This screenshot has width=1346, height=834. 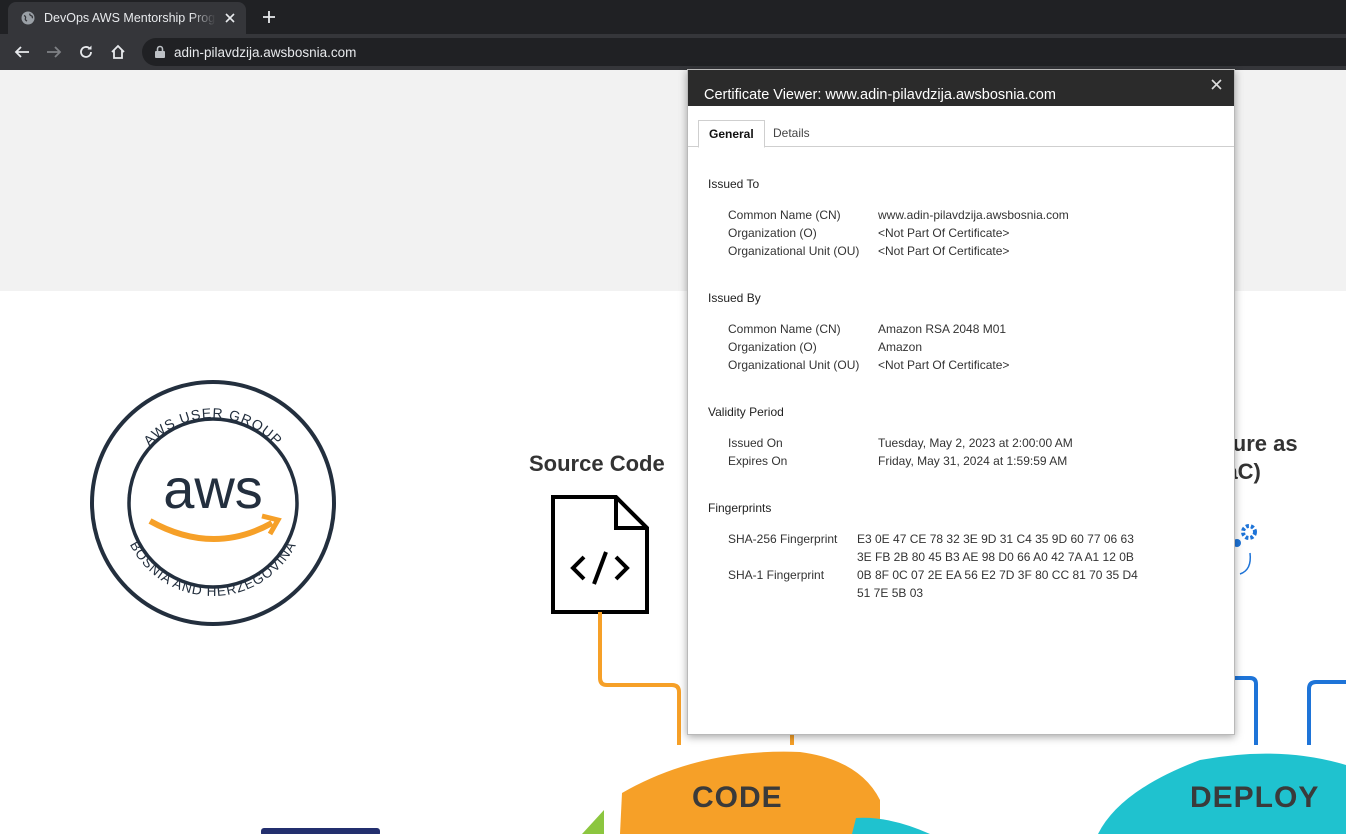 I want to click on issued-by-o-label: Organization (O), so click(x=772, y=347).